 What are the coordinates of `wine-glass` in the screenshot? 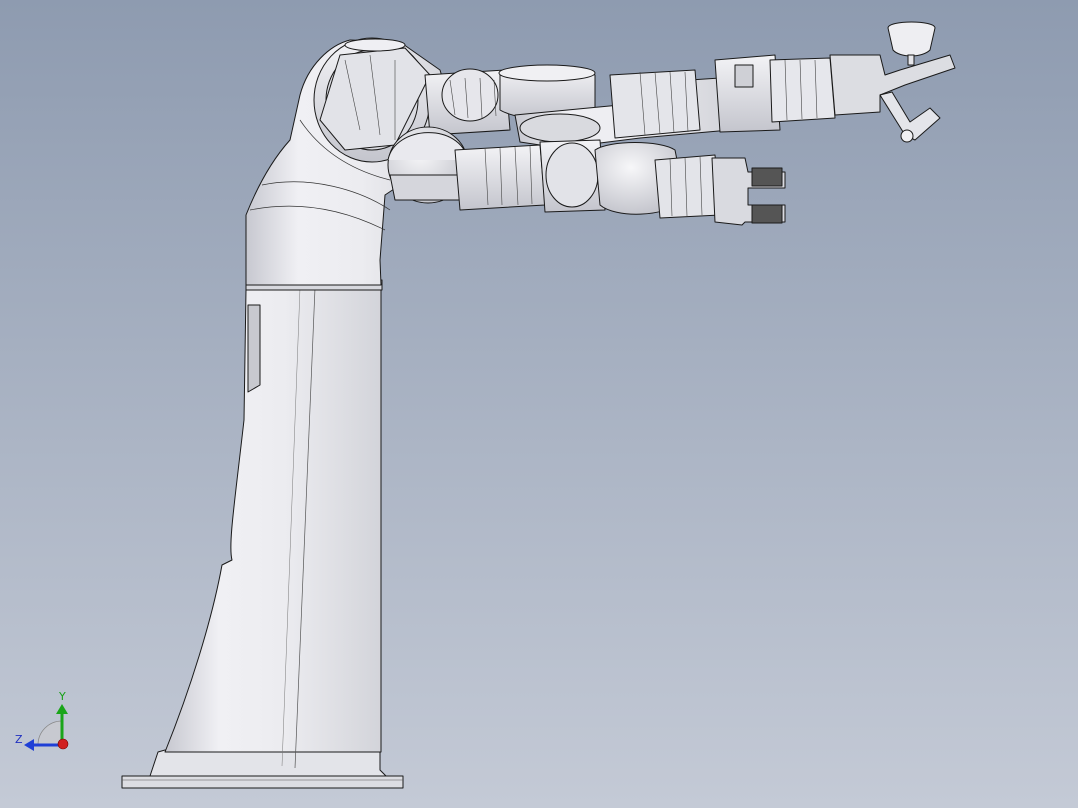 It's located at (911, 43).